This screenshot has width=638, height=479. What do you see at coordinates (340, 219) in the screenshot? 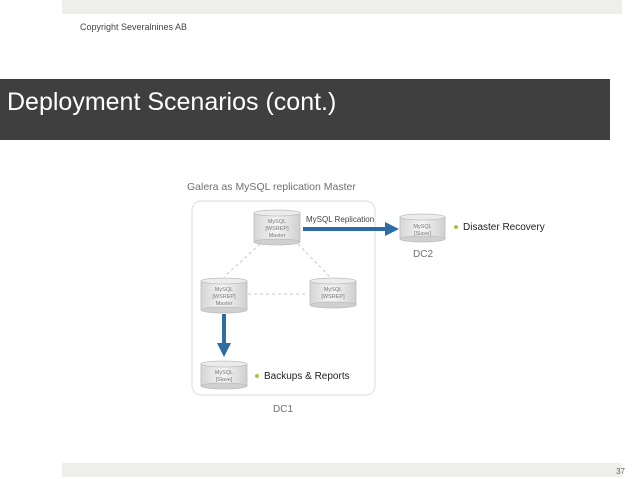
I see `replication-label: MySQL Replication` at bounding box center [340, 219].